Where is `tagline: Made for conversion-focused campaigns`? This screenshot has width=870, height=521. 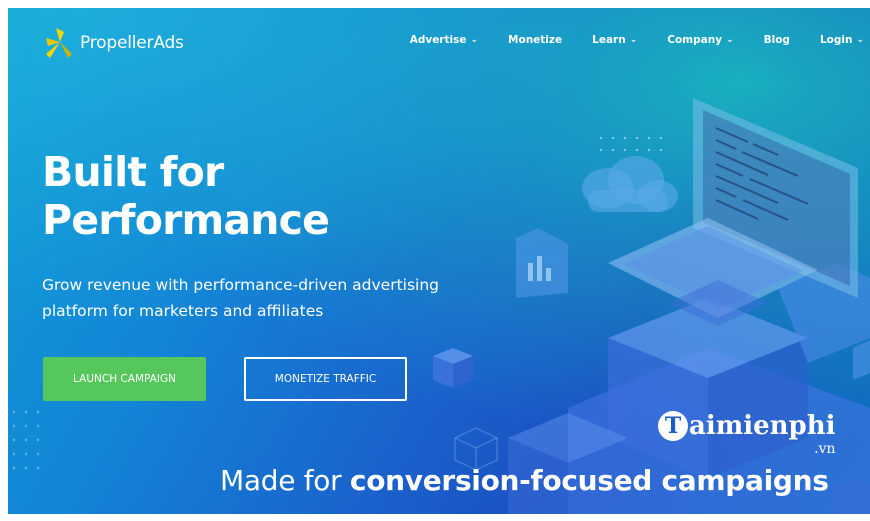
tagline: Made for conversion-focused campaigns is located at coordinates (524, 480).